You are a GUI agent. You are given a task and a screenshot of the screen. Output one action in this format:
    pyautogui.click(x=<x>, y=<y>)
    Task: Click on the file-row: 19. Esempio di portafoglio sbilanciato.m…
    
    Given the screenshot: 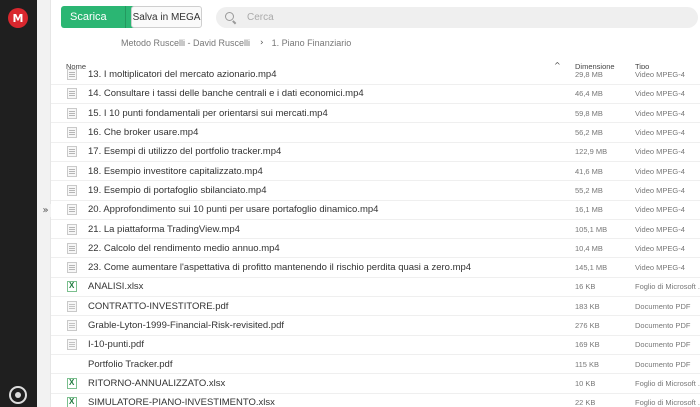 What is the action you would take?
    pyautogui.click(x=375, y=191)
    